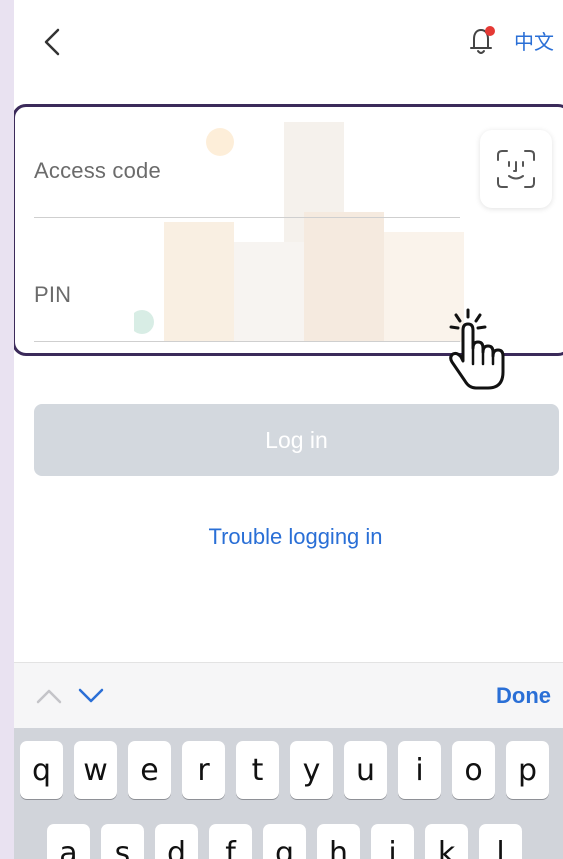 Image resolution: width=563 pixels, height=859 pixels. I want to click on chevron-left-icon, so click(52, 42).